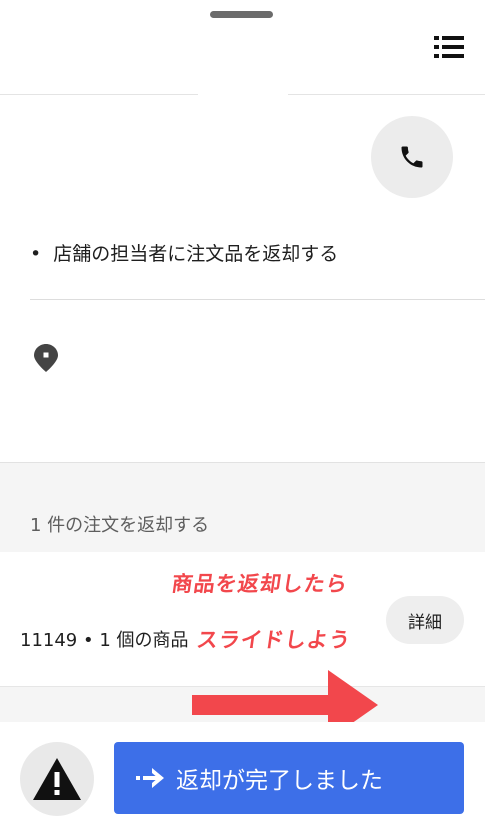 The width and height of the screenshot is (485, 835). I want to click on bottom-bar: 返却が完了しました, so click(242, 778).